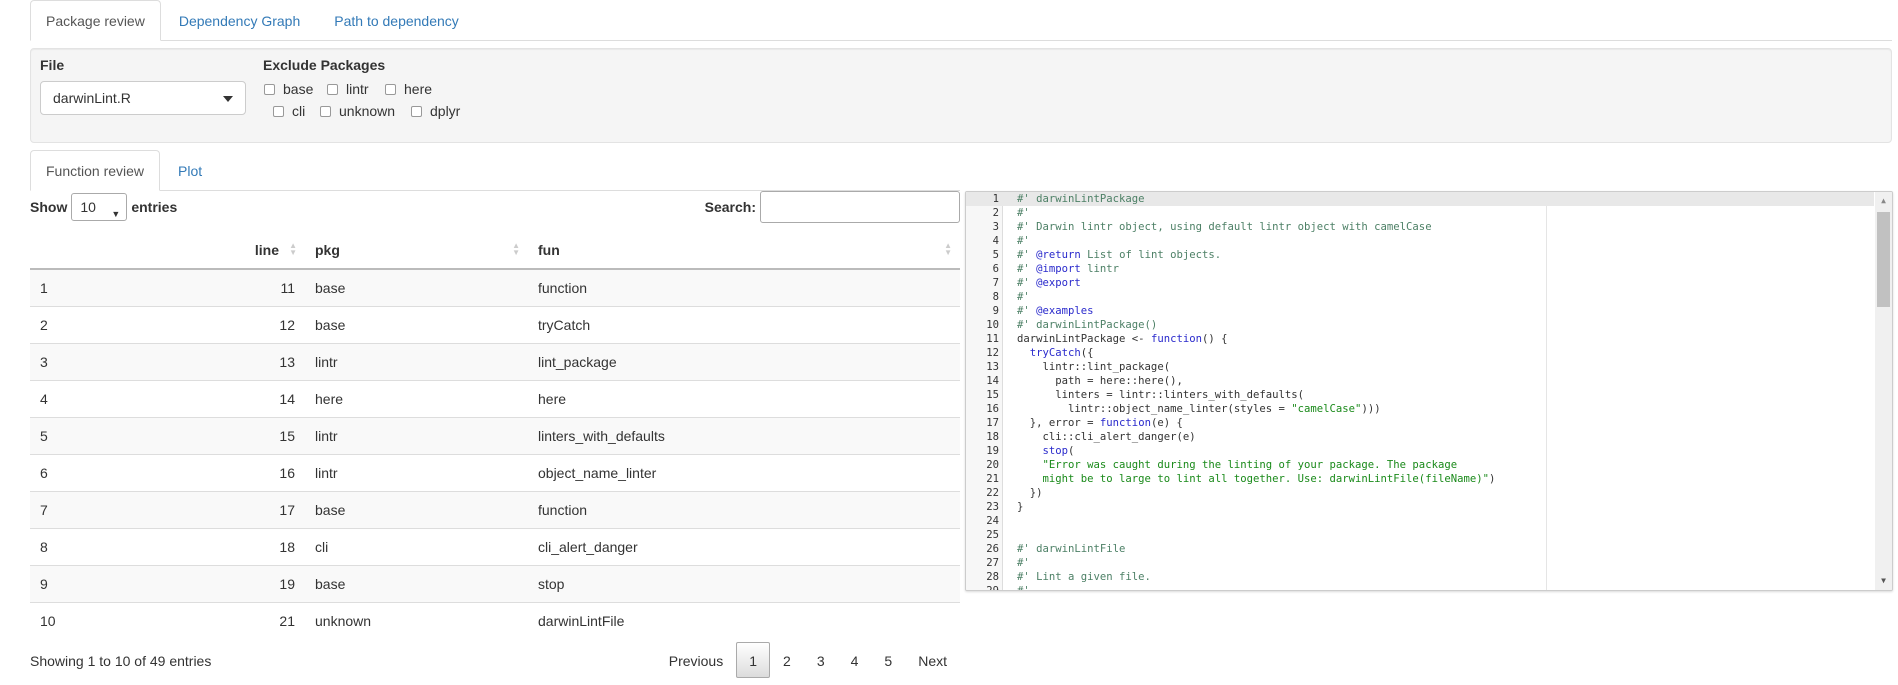 Image resolution: width=1898 pixels, height=685 pixels. Describe the element at coordinates (821, 660) in the screenshot. I see `page-button-3: 3` at that location.